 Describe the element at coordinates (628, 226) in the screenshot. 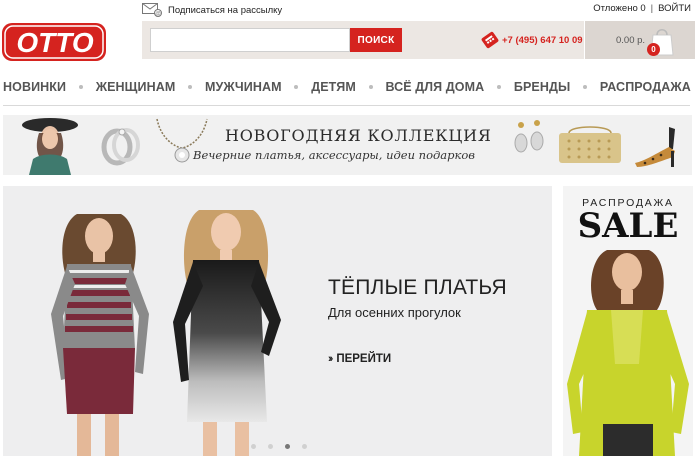

I see `sale-big-label: SALE` at that location.